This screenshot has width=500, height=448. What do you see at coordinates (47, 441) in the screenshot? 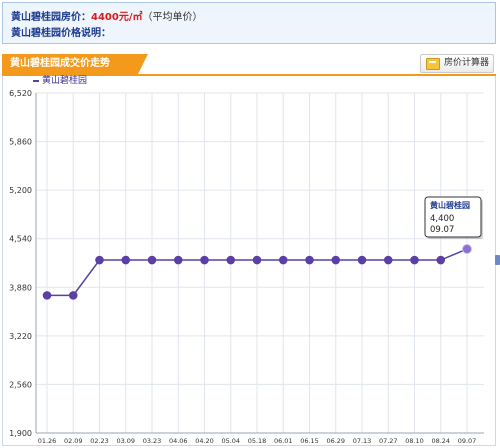
I see `x-tick-label: 01.26` at bounding box center [47, 441].